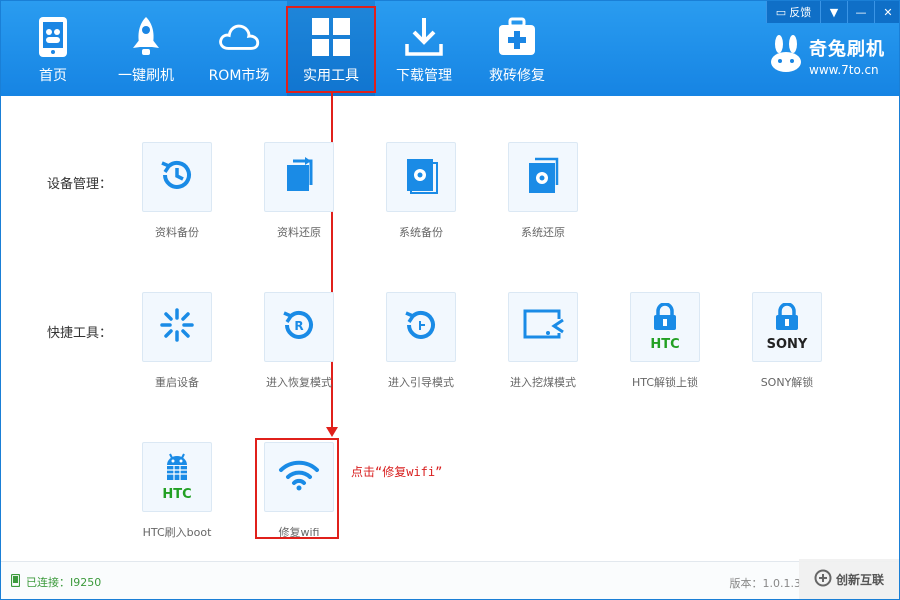 The image size is (900, 600). I want to click on tool-recovery-mode: R 进入恢复模式, so click(299, 341).